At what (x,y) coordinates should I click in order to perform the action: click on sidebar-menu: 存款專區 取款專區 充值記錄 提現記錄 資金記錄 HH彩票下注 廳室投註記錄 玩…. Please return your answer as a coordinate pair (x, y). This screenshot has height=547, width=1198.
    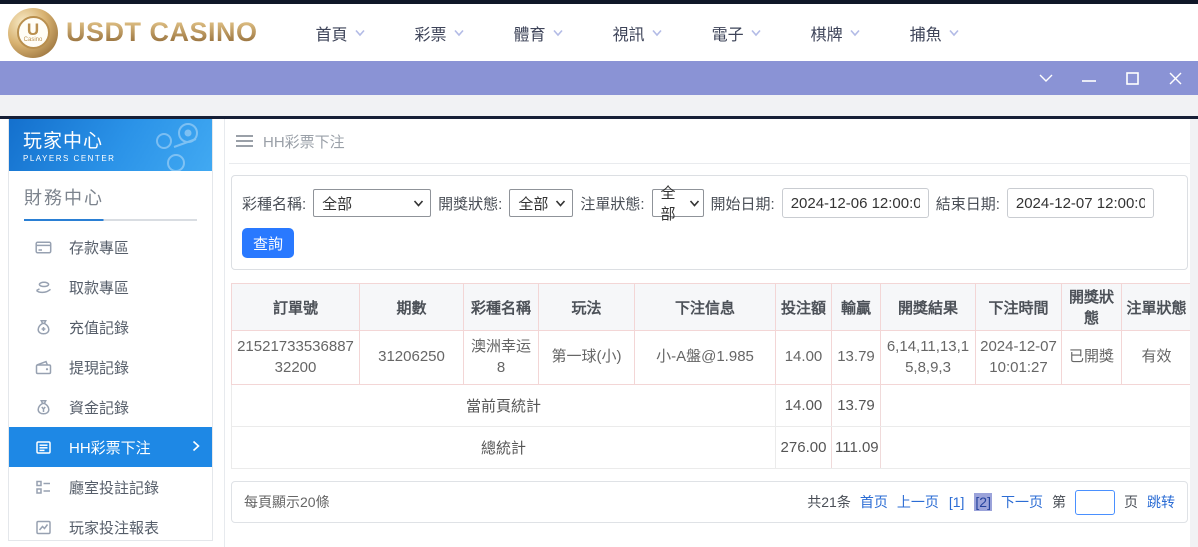
    Looking at the image, I should click on (110, 387).